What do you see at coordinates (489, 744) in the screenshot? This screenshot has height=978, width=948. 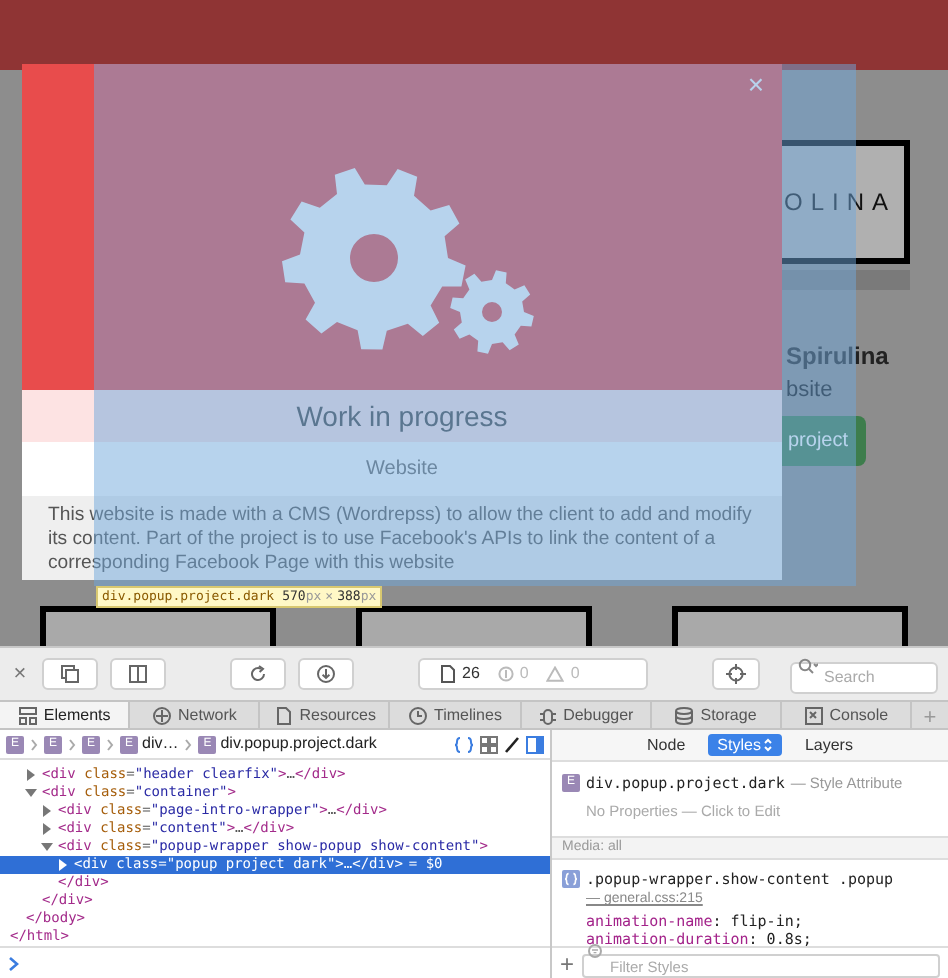 I see `grid-icon` at bounding box center [489, 744].